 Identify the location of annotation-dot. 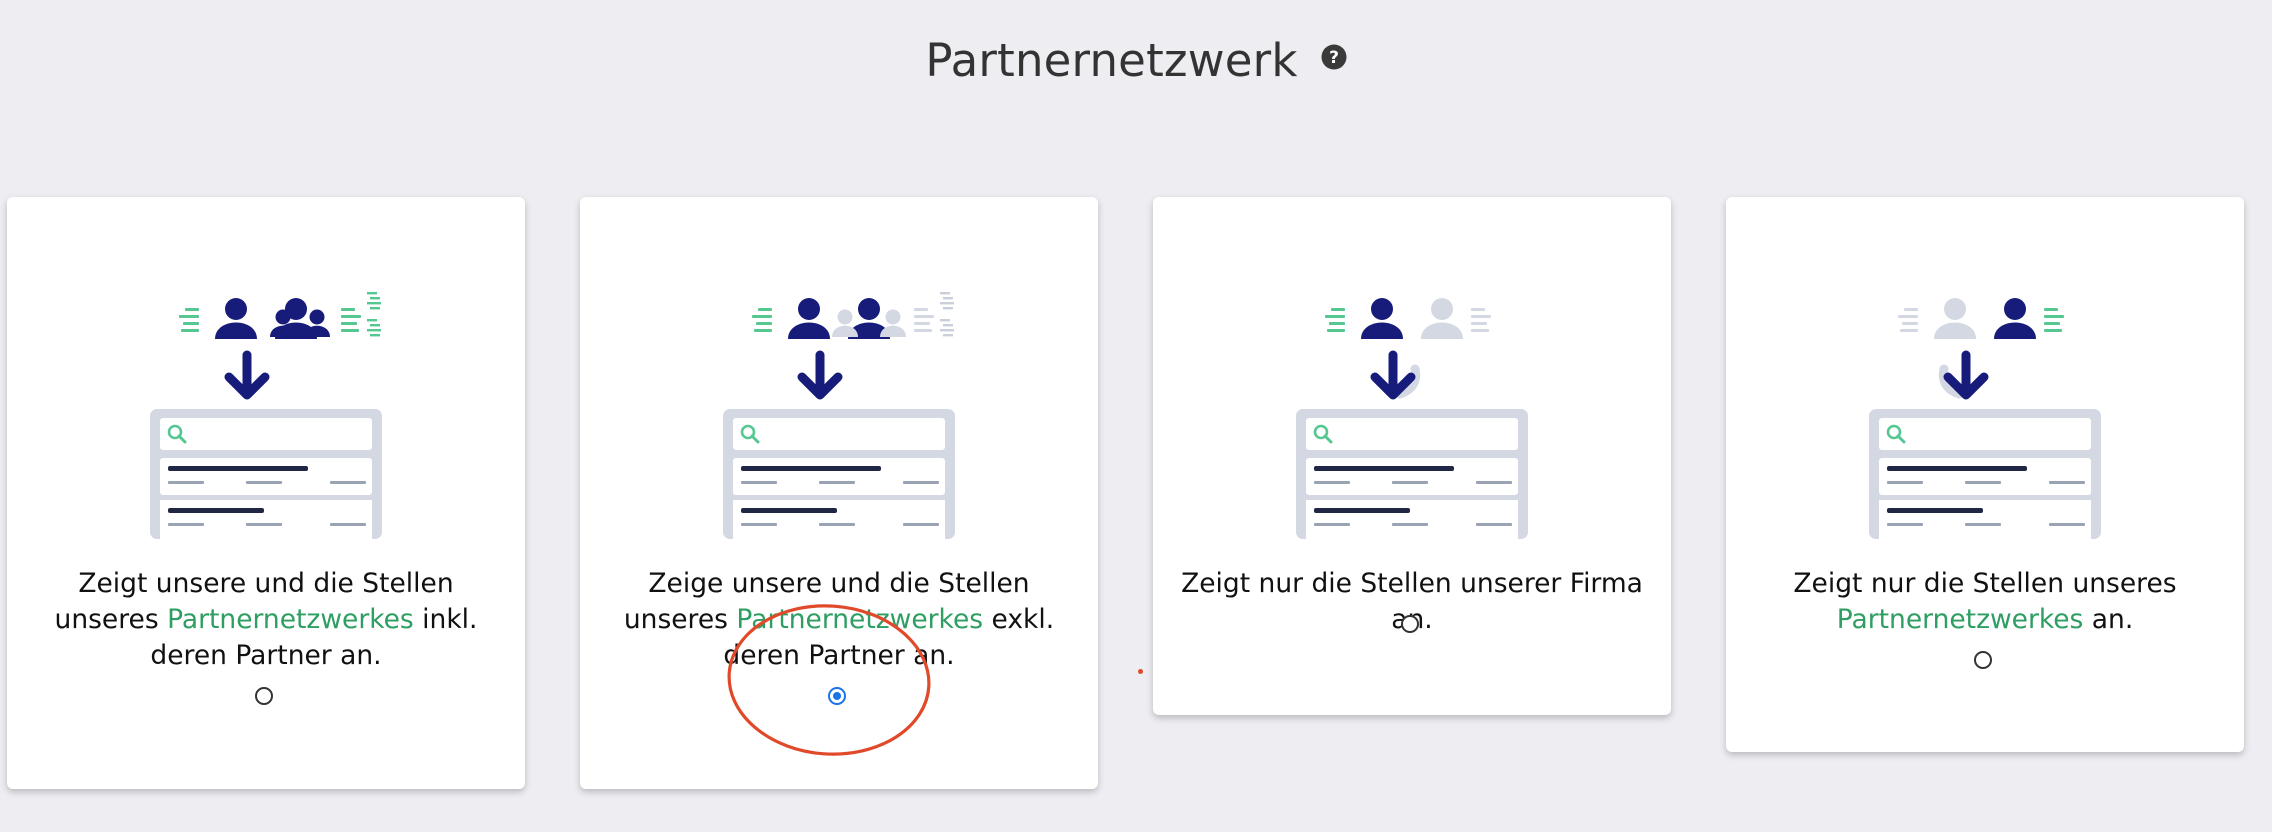
(1140, 671).